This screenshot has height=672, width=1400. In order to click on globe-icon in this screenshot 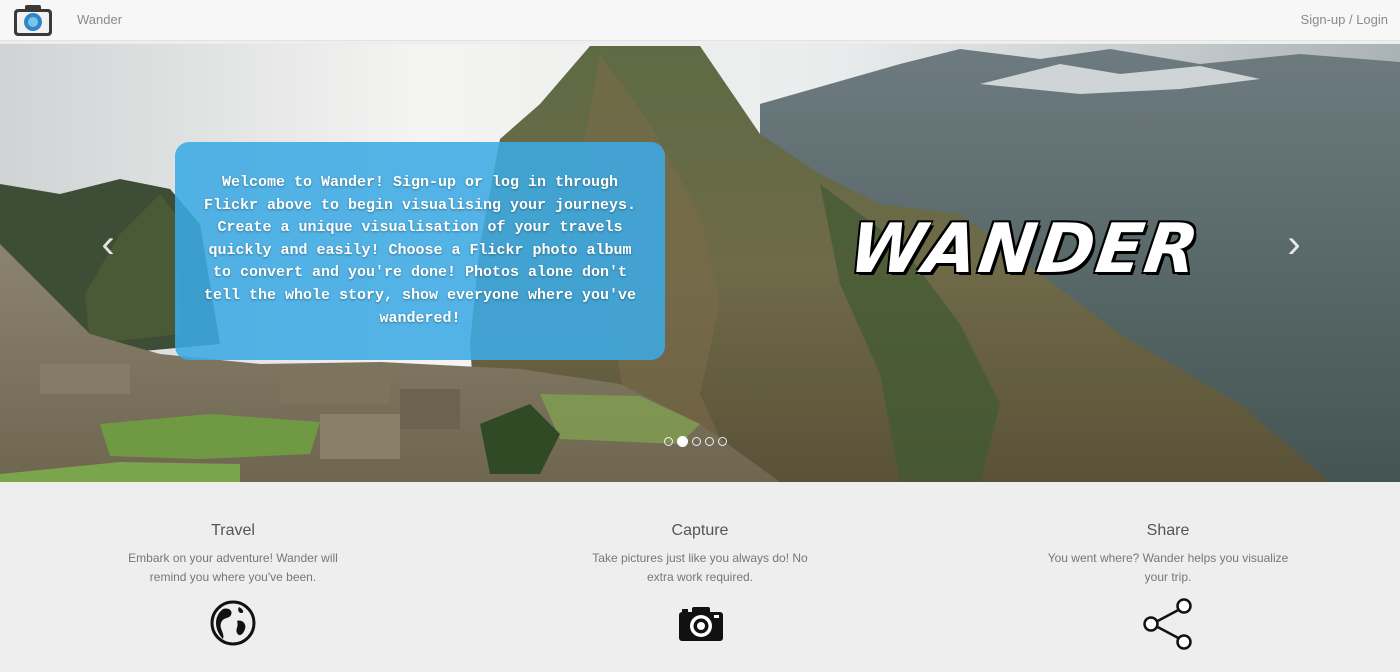, I will do `click(233, 623)`.